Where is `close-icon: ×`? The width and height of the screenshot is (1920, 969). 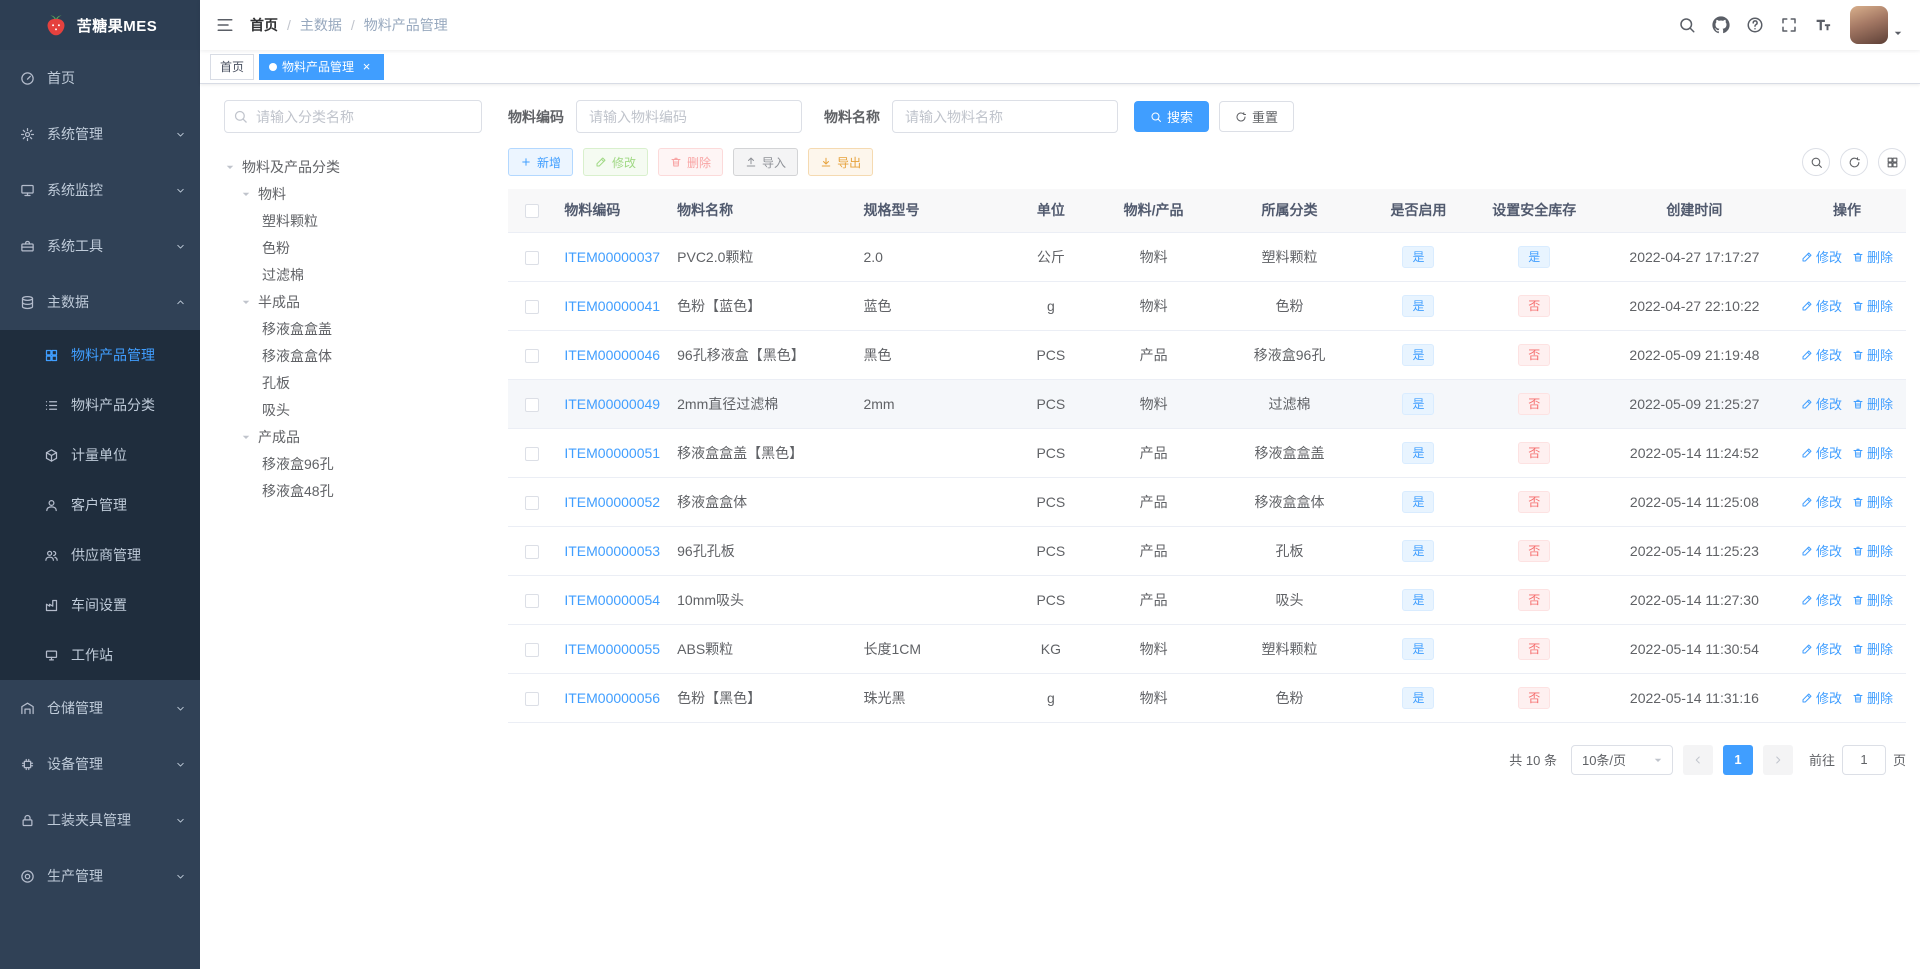 close-icon: × is located at coordinates (366, 66).